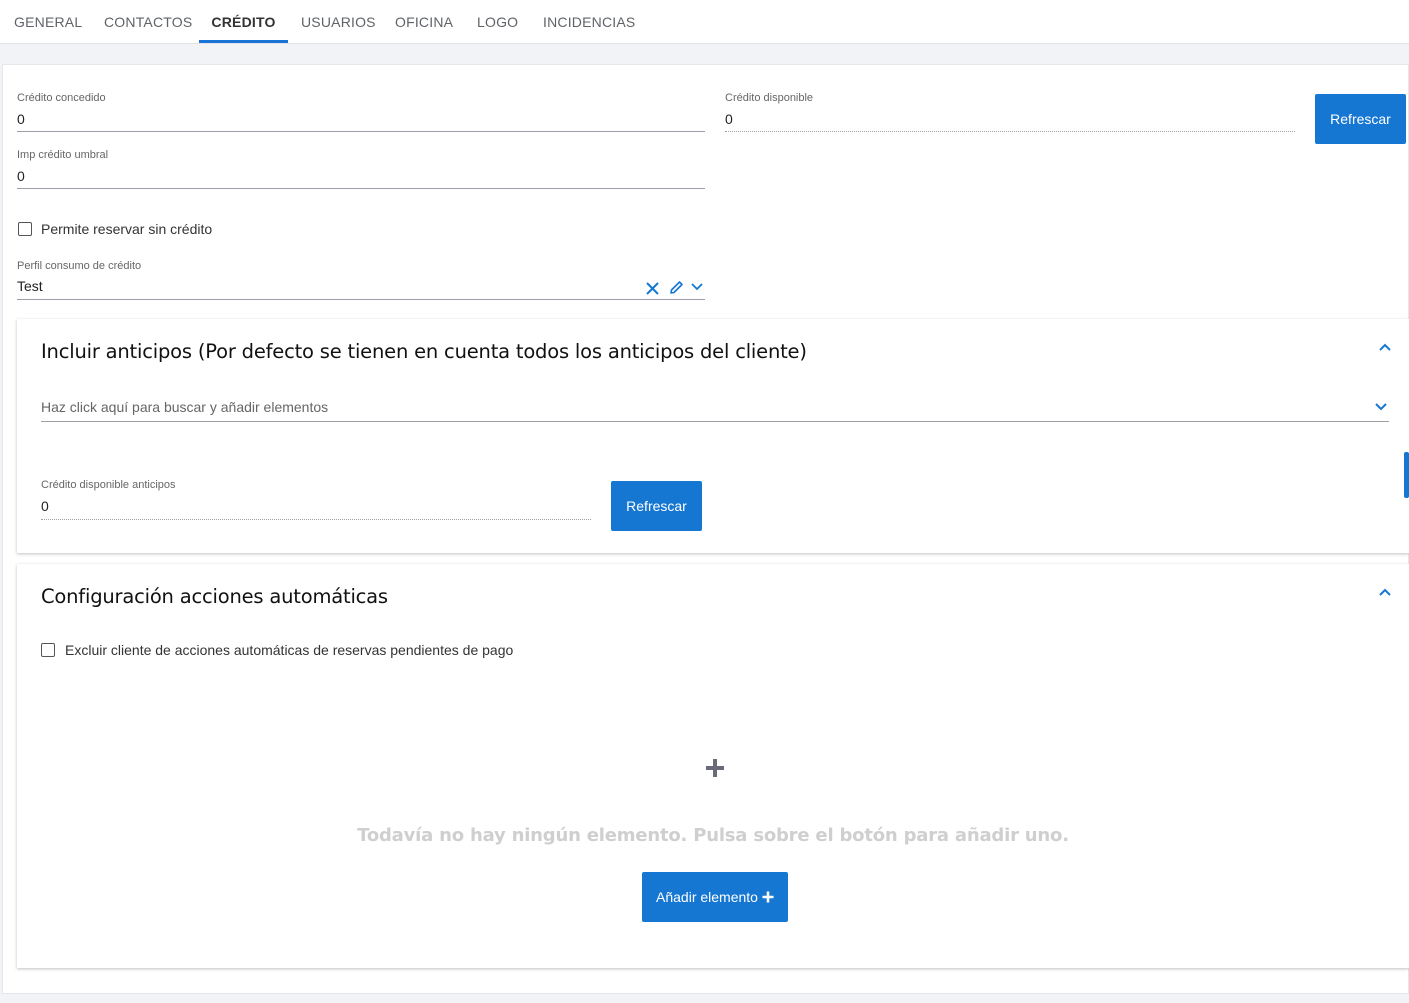 This screenshot has width=1409, height=1003. Describe the element at coordinates (48, 21) in the screenshot. I see `tab-general: GENERAL` at that location.